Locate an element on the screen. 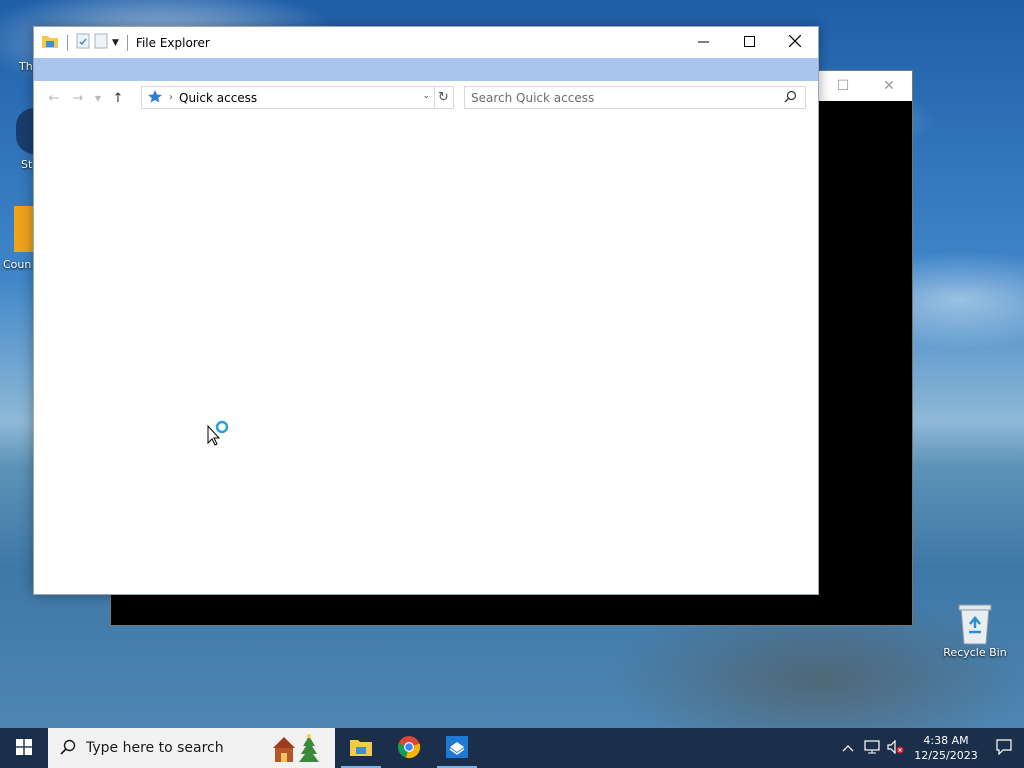 The image size is (1024, 768). search-box is located at coordinates (635, 97).